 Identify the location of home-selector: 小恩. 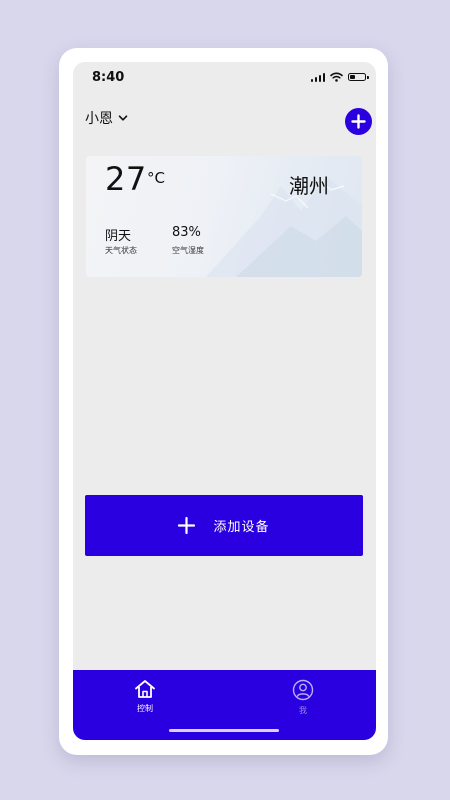
(107, 118).